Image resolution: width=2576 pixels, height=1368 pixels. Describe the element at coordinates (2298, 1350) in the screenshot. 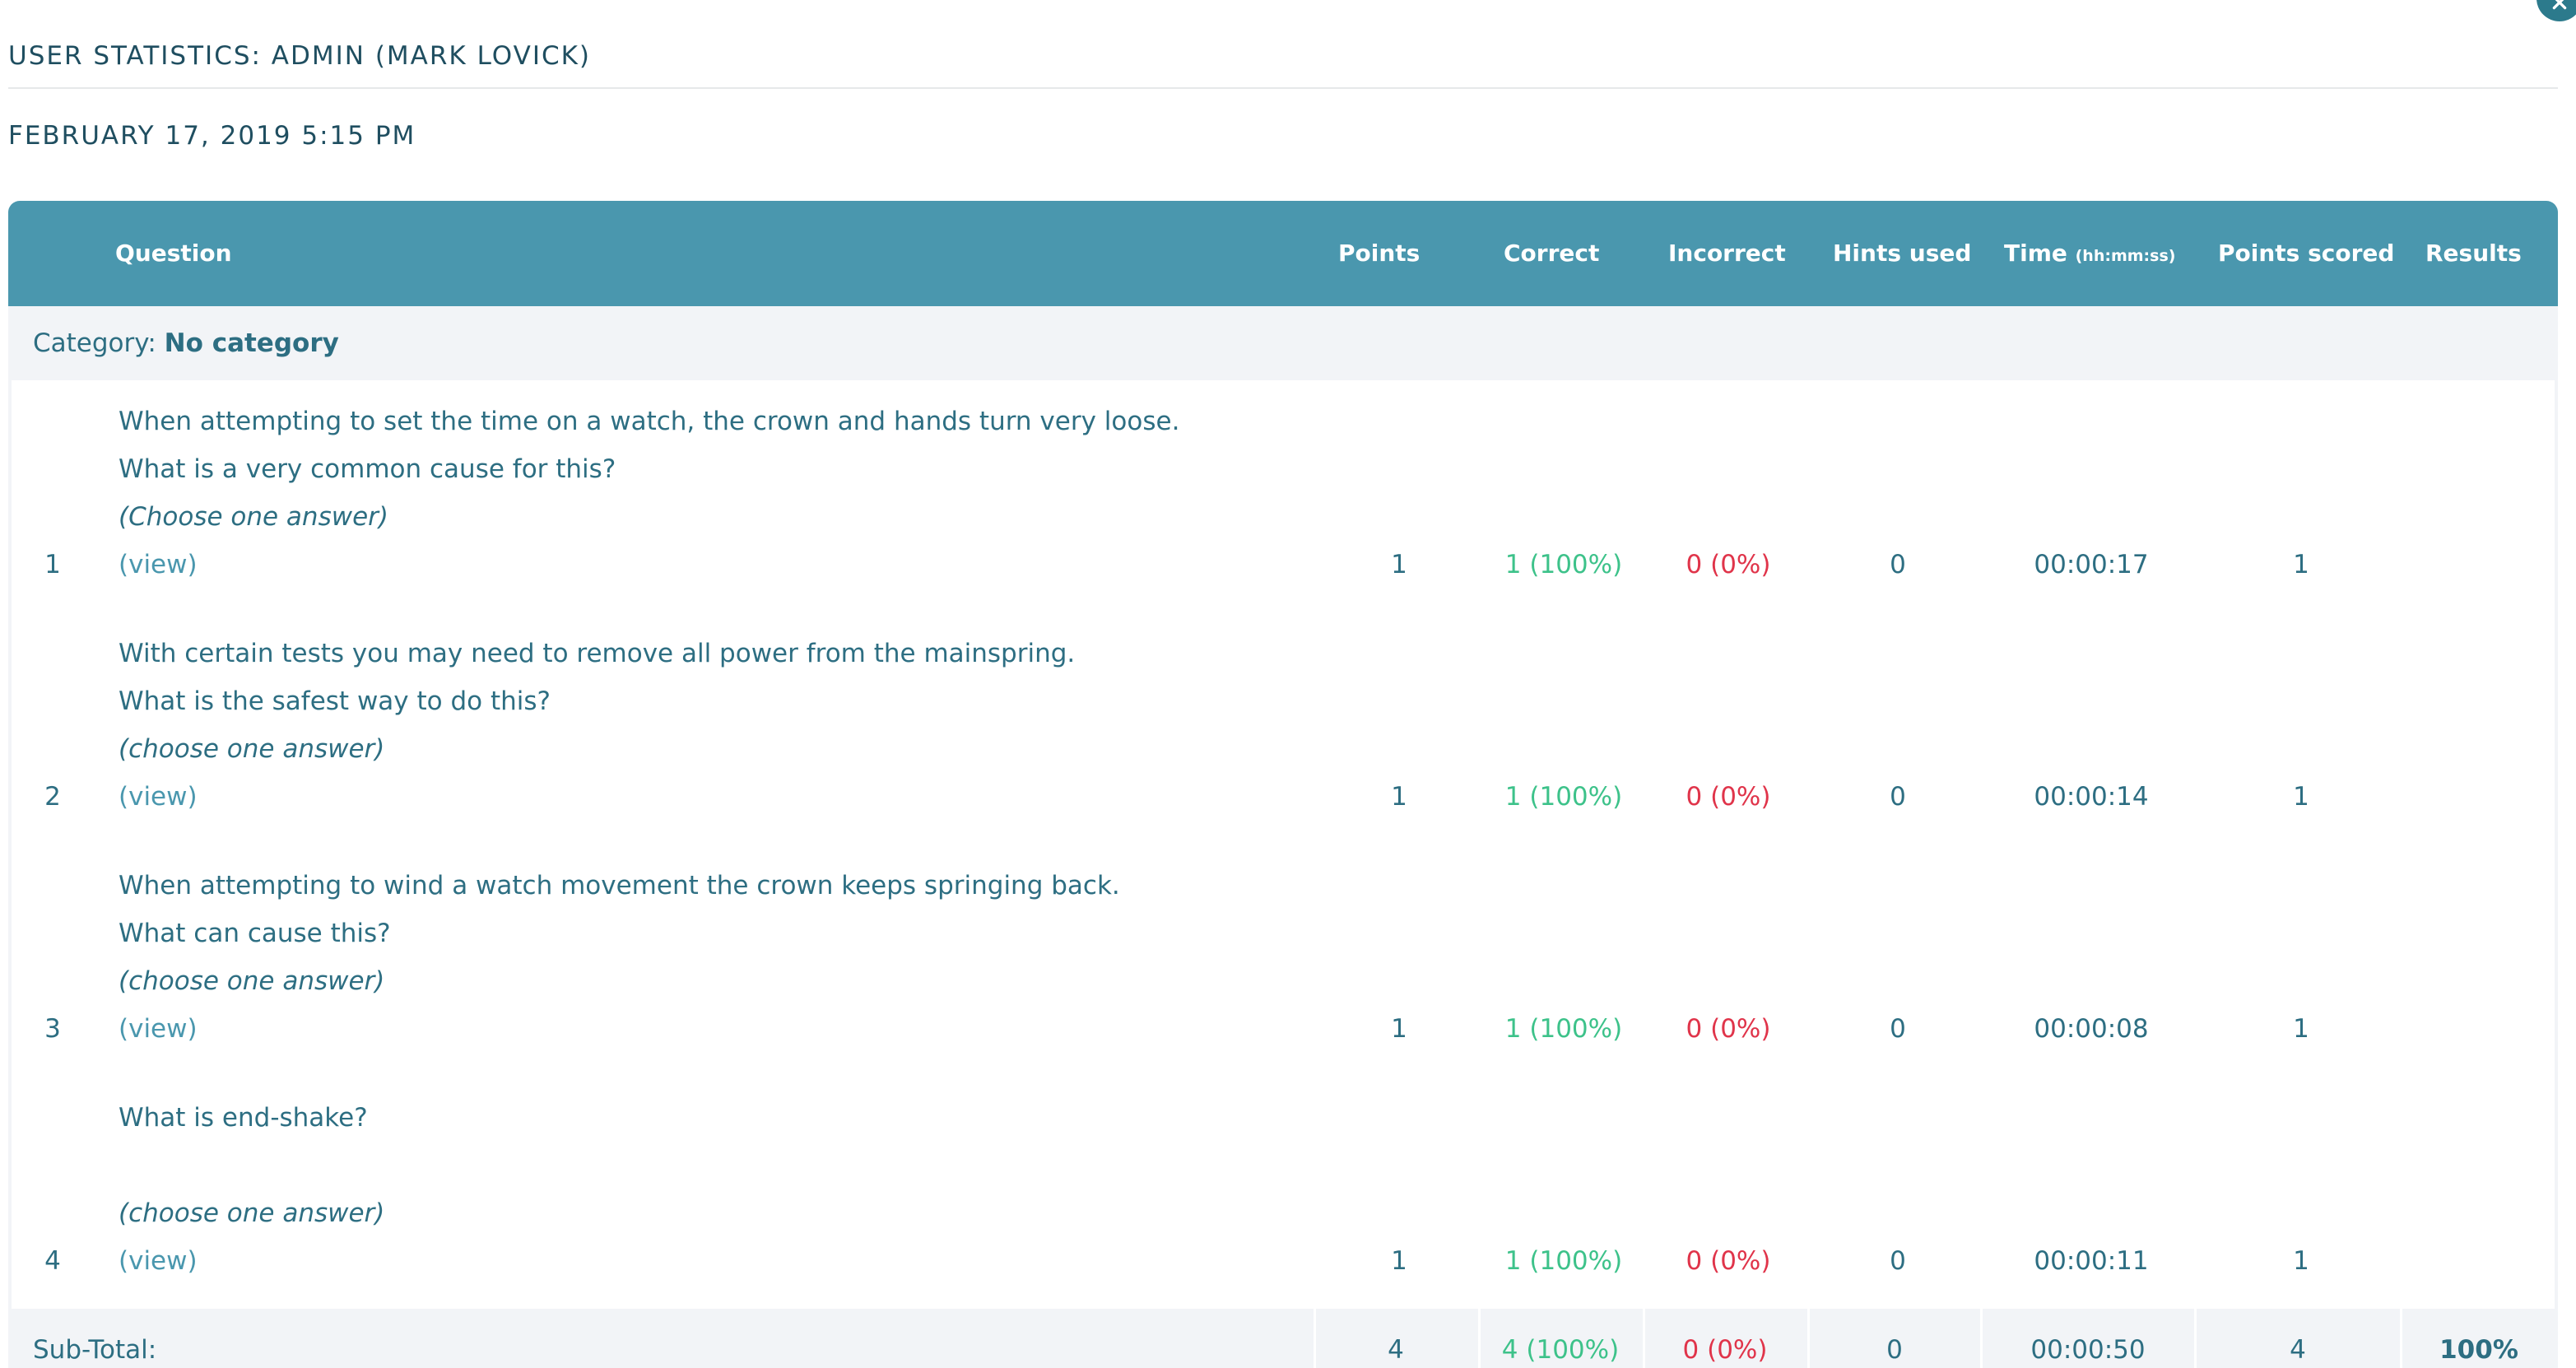

I see `subtotal-points-scored: 4` at that location.